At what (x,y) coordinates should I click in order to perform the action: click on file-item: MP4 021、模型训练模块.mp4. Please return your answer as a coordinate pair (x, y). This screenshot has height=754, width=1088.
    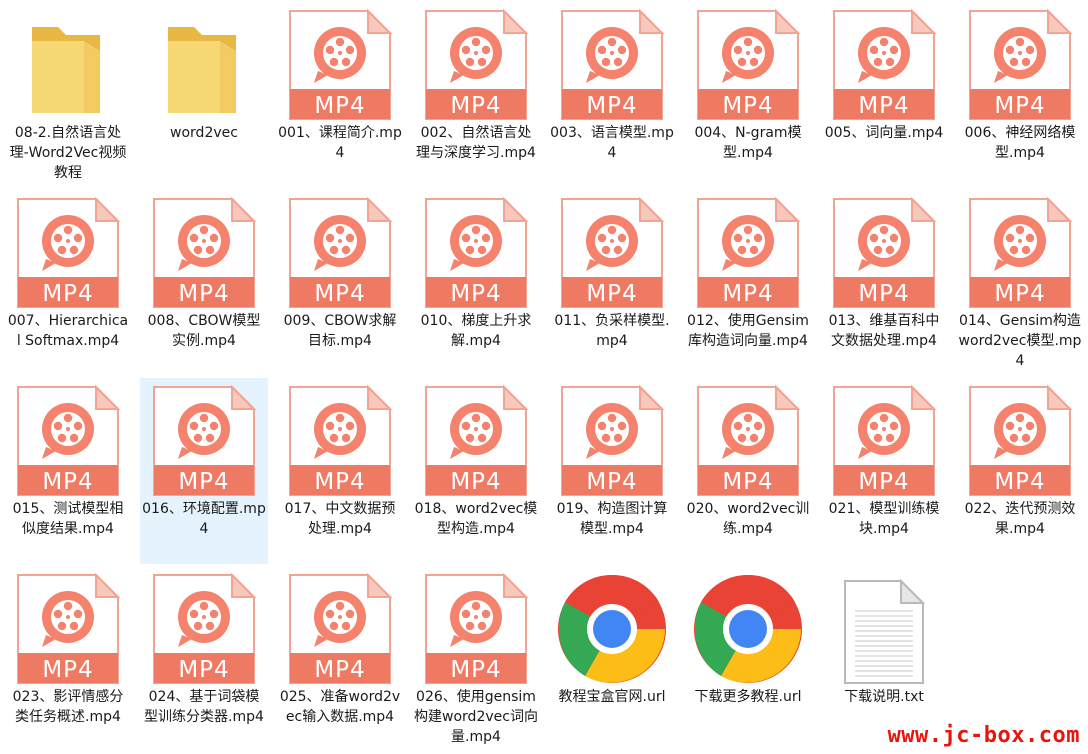
    Looking at the image, I should click on (884, 471).